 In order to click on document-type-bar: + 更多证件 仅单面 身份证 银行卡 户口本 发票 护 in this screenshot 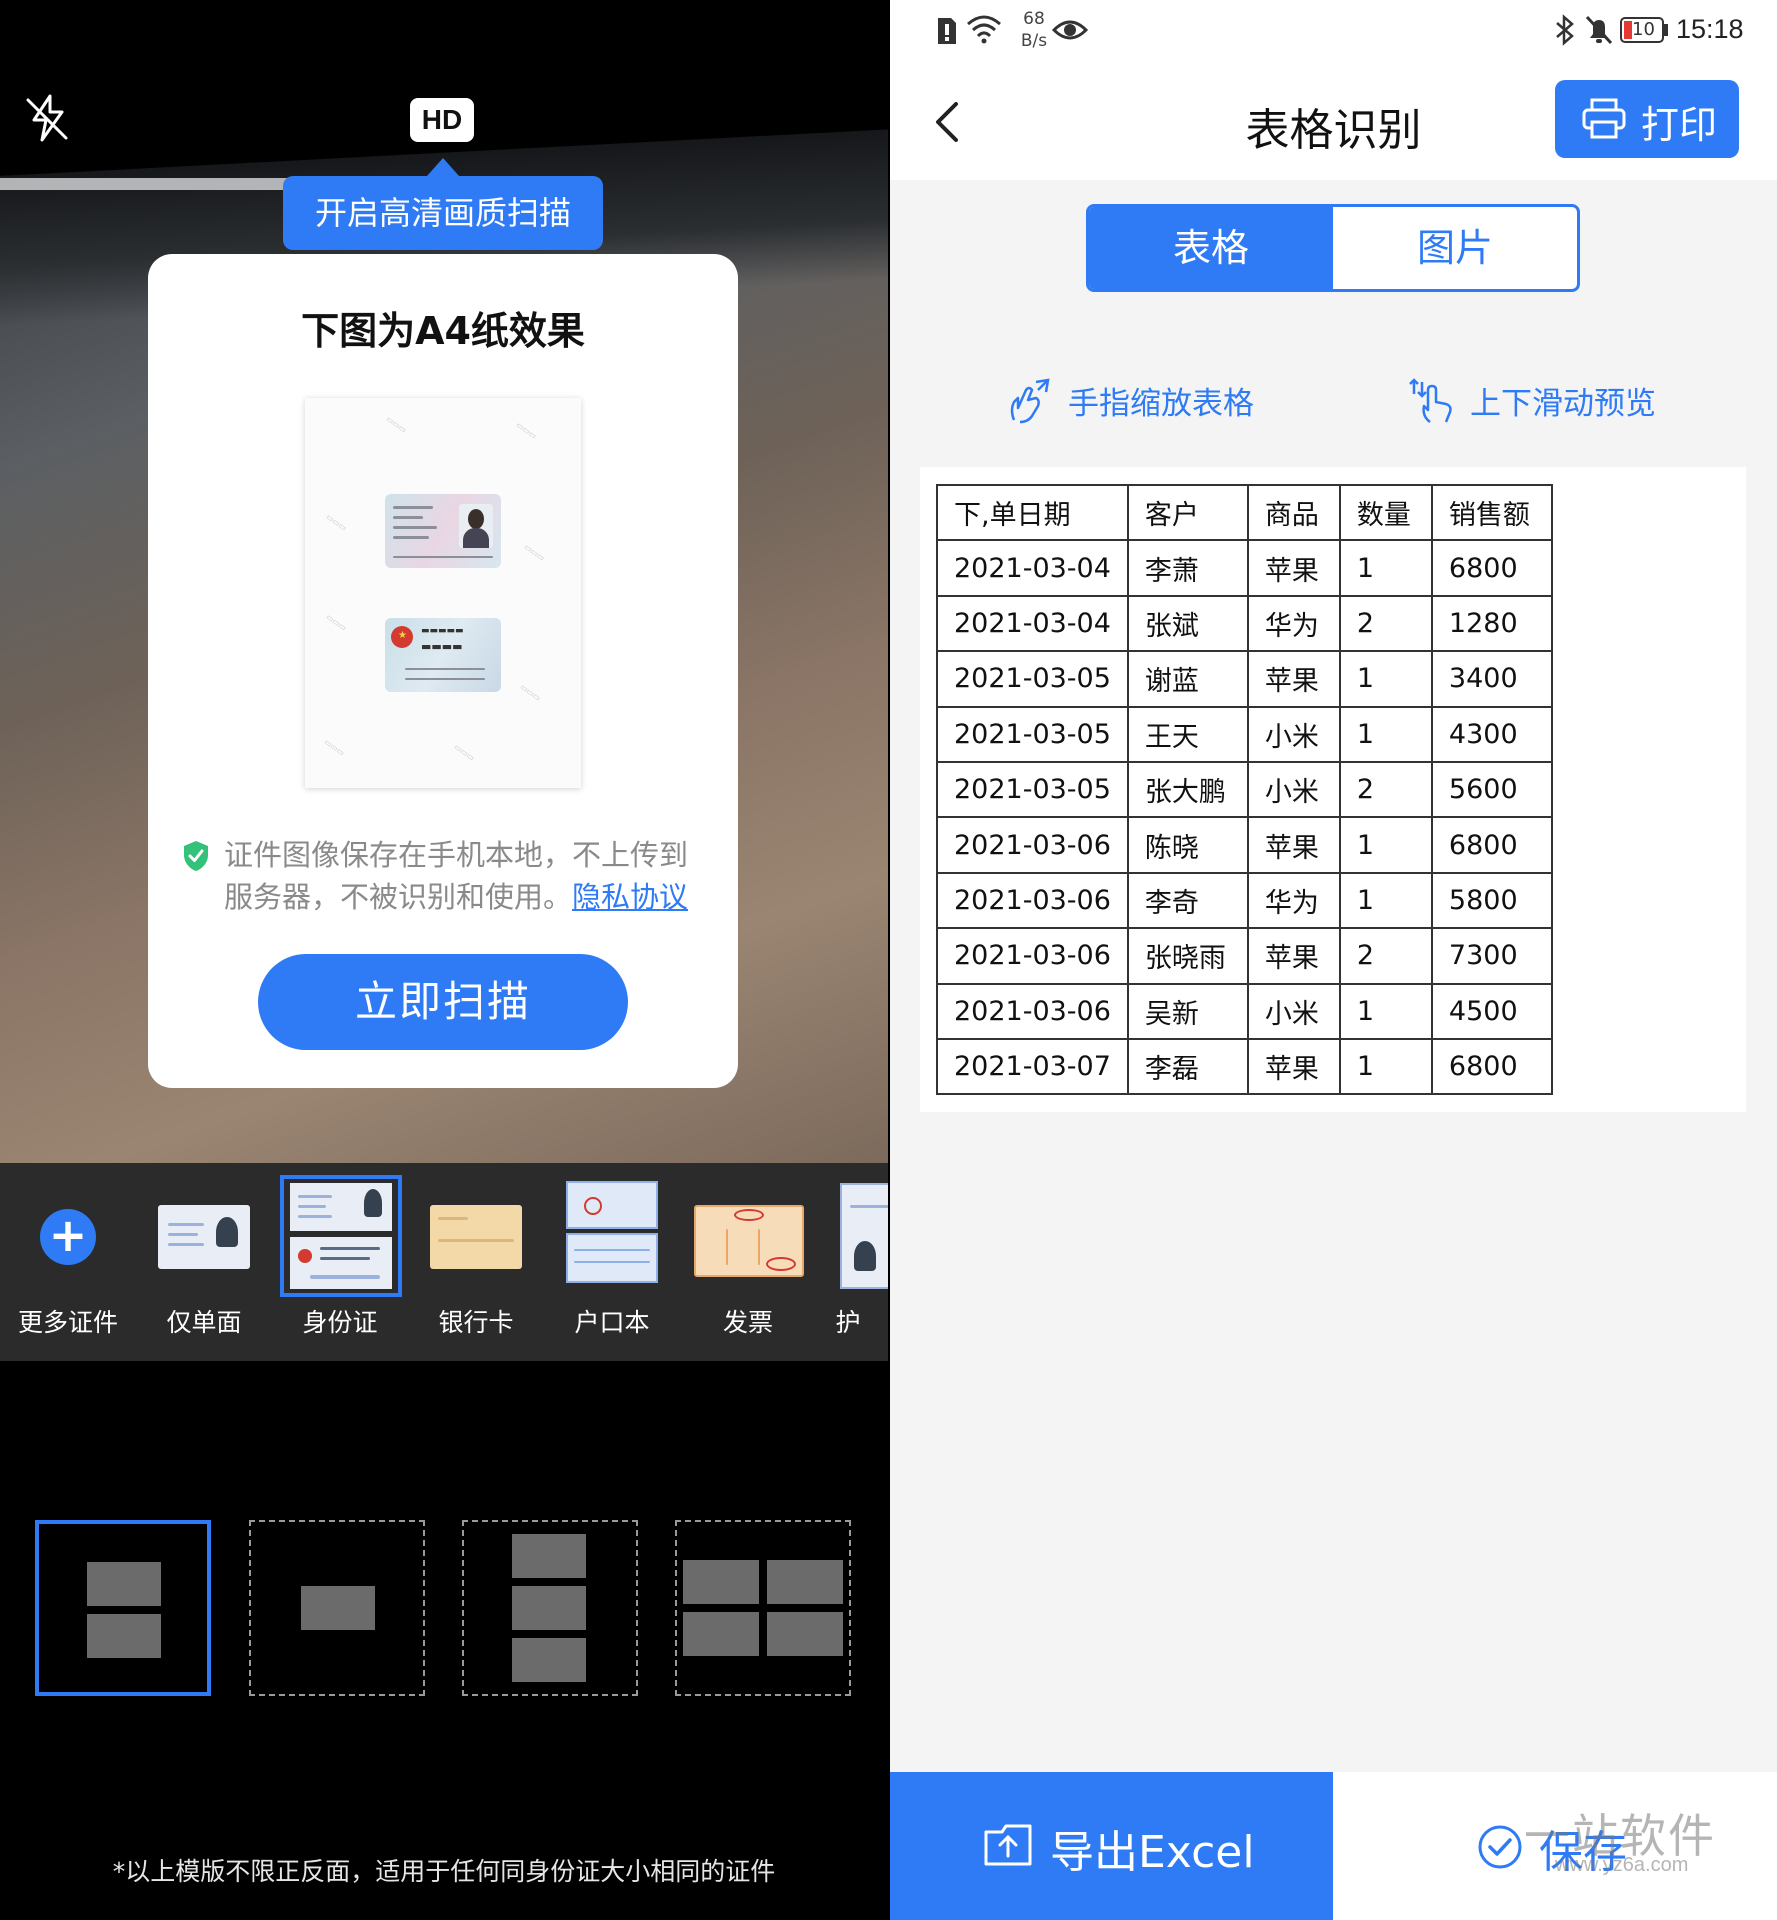, I will do `click(444, 1262)`.